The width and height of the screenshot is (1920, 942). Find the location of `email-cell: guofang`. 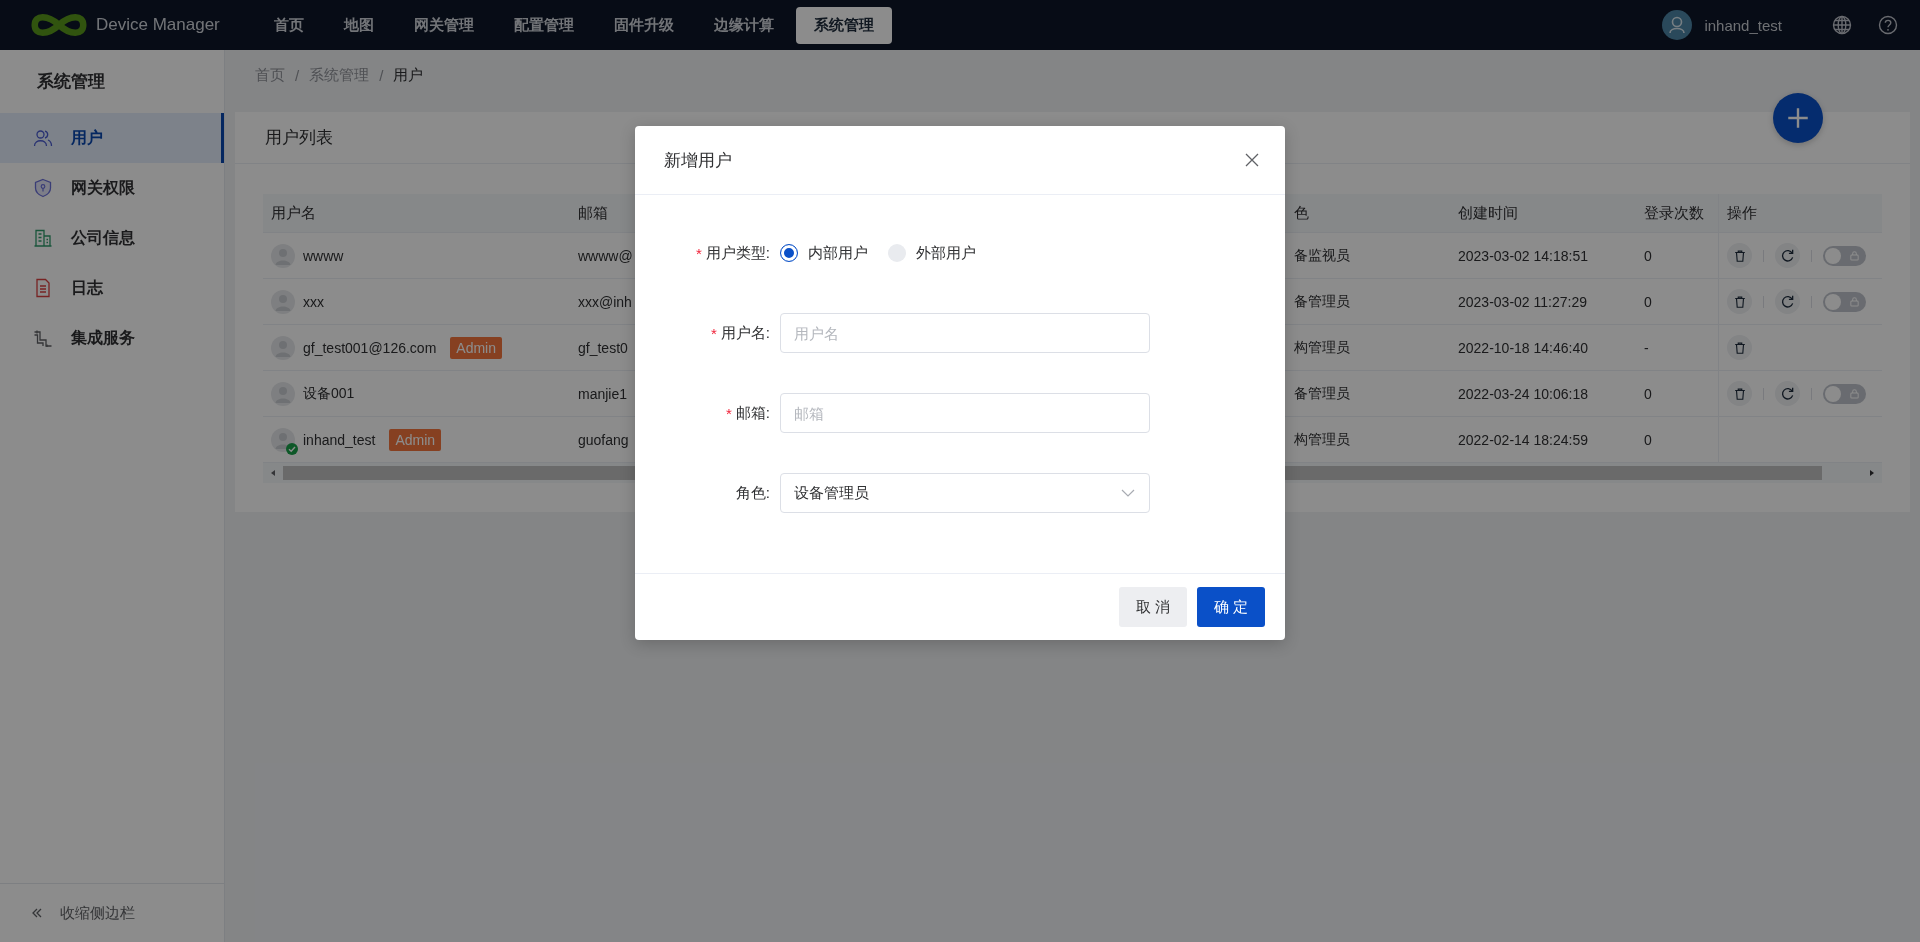

email-cell: guofang is located at coordinates (603, 439).